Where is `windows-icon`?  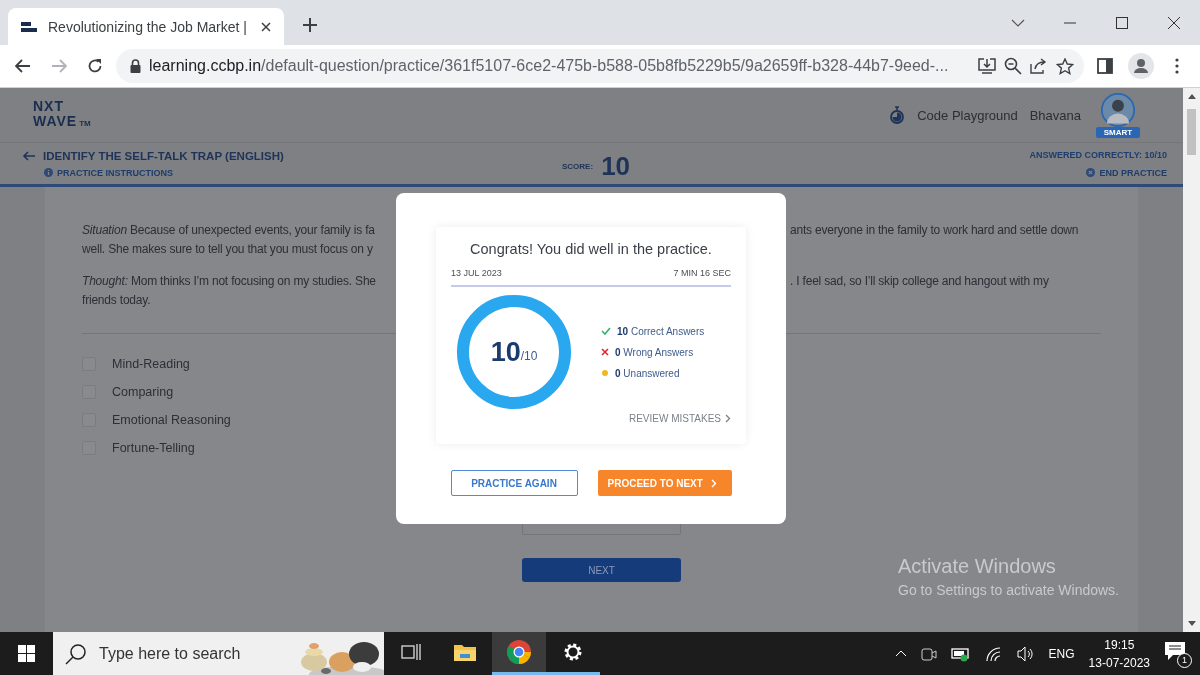
windows-icon is located at coordinates (26, 653).